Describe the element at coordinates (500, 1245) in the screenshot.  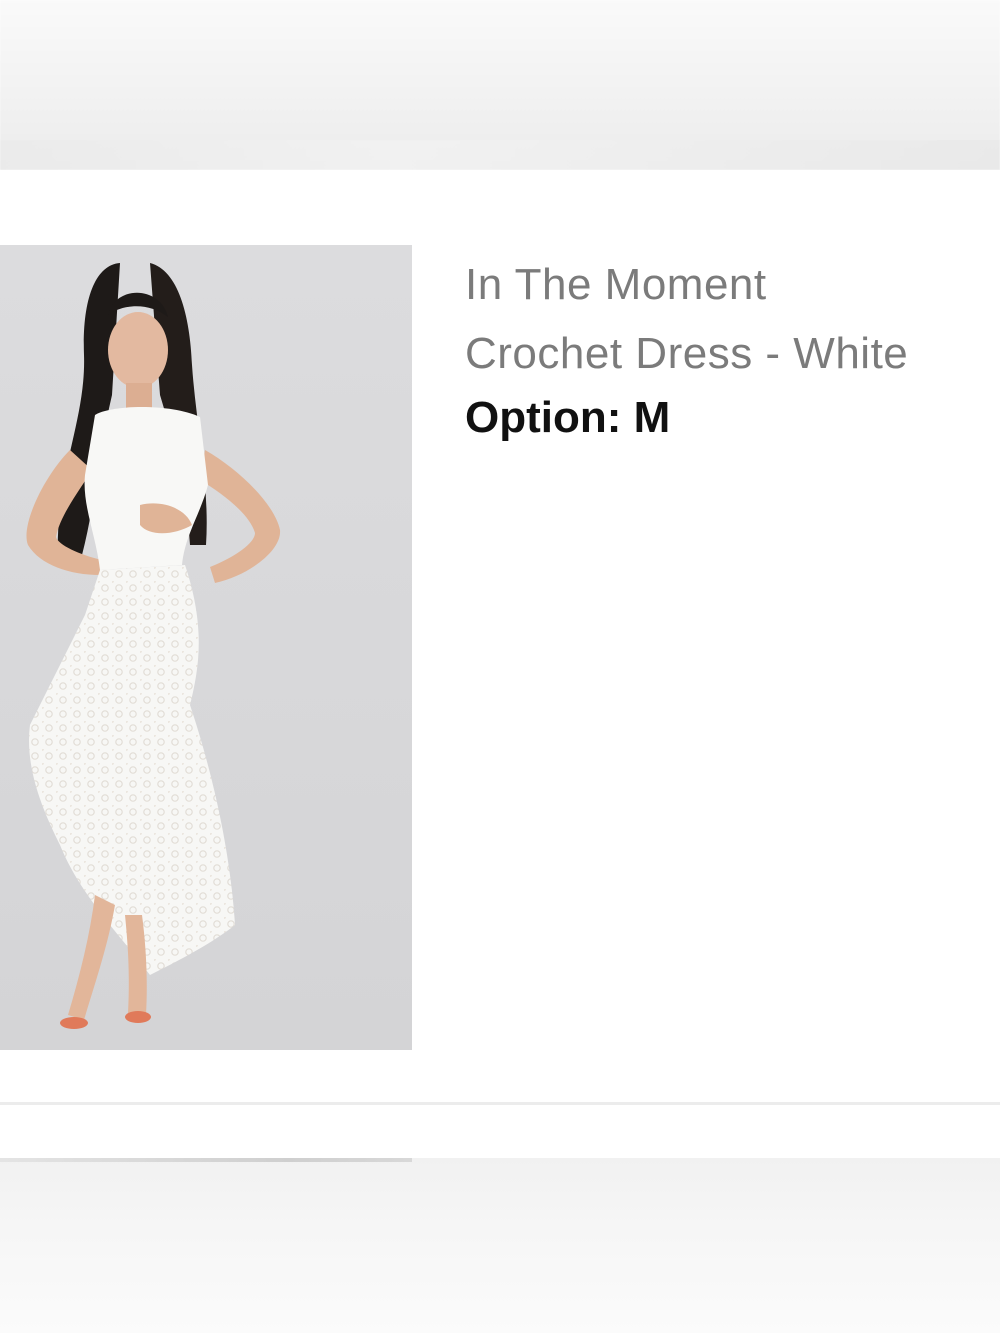
I see `blurred-next-item` at that location.